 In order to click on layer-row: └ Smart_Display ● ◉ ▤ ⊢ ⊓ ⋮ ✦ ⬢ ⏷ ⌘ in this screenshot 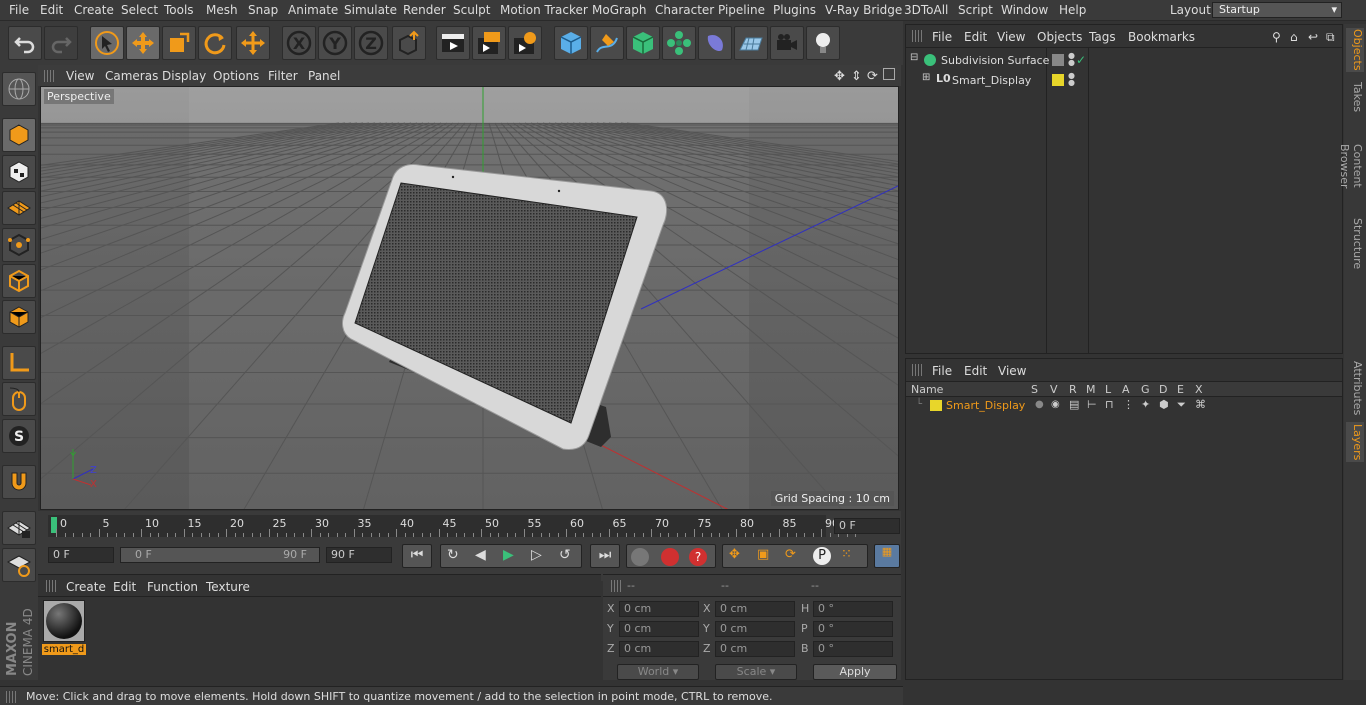, I will do `click(1124, 406)`.